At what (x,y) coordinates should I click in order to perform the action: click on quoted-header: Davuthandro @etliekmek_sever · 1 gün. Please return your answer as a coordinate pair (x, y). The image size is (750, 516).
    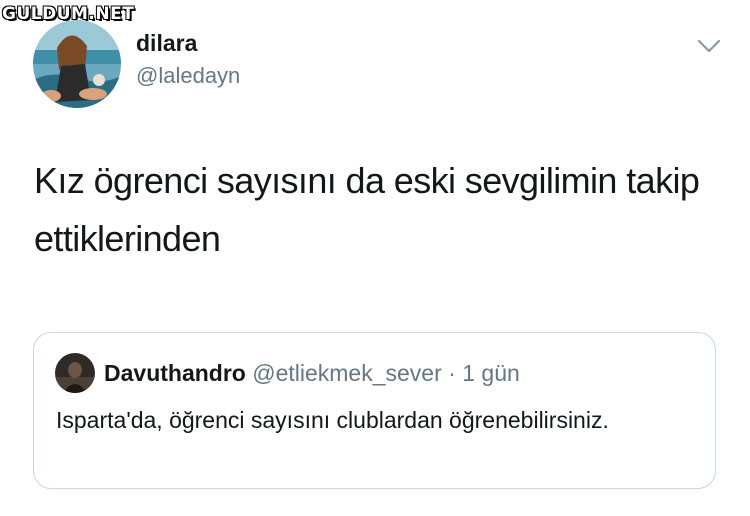
    Looking at the image, I should click on (312, 373).